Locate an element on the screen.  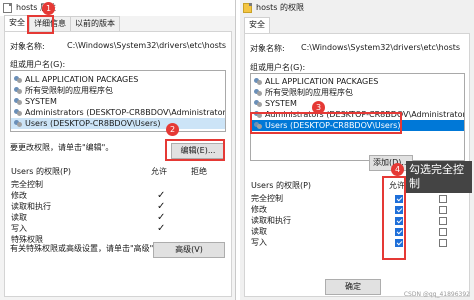
lock-icon is located at coordinates (247, 8).